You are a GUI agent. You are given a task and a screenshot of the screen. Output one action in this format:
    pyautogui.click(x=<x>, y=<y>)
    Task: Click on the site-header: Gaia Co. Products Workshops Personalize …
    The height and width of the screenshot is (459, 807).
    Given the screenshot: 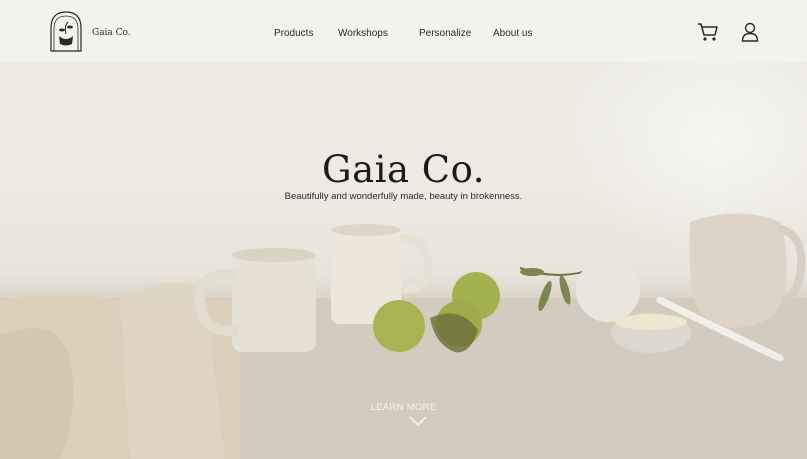 What is the action you would take?
    pyautogui.click(x=403, y=31)
    